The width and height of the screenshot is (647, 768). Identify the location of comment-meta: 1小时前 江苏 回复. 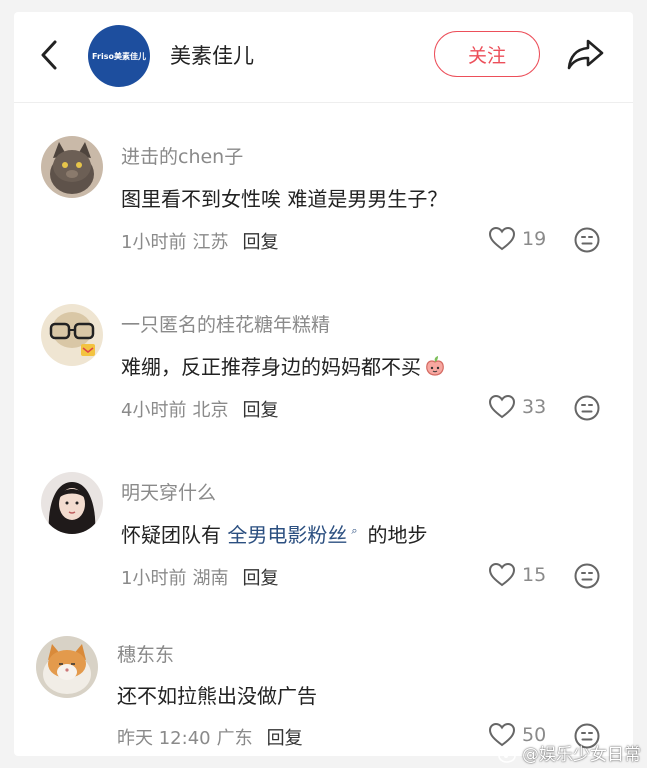
(199, 241).